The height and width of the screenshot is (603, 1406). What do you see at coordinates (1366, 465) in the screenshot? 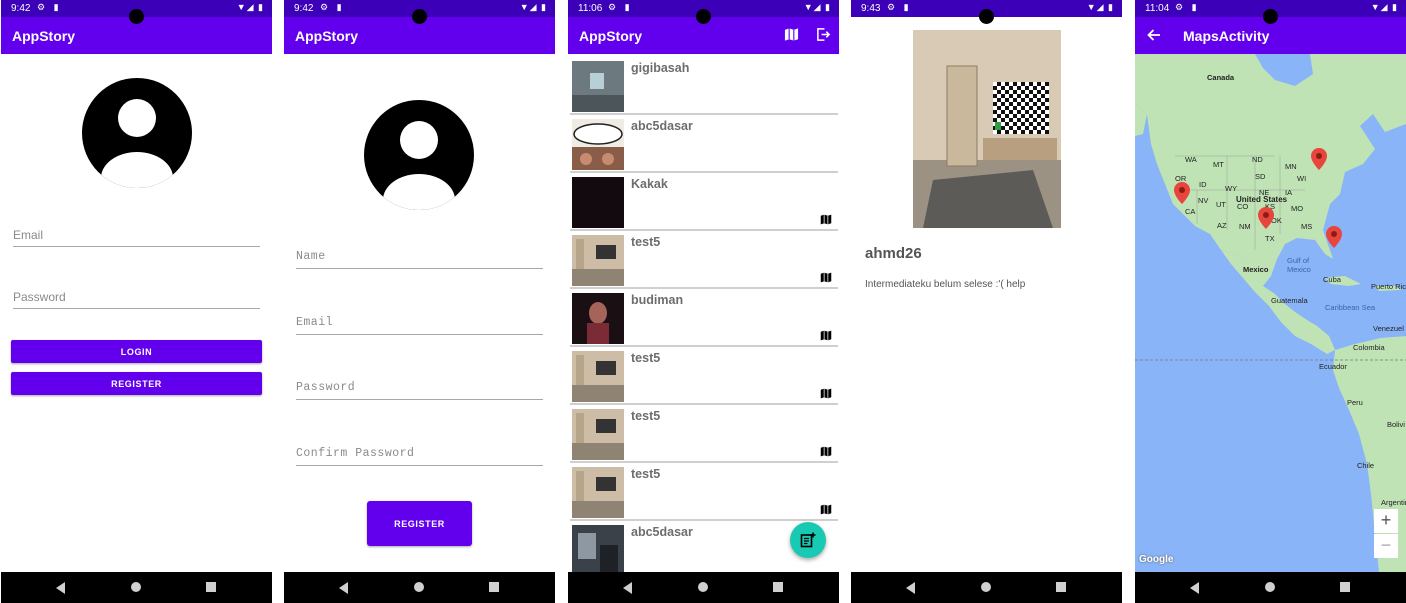
I see `map-label: Chile` at bounding box center [1366, 465].